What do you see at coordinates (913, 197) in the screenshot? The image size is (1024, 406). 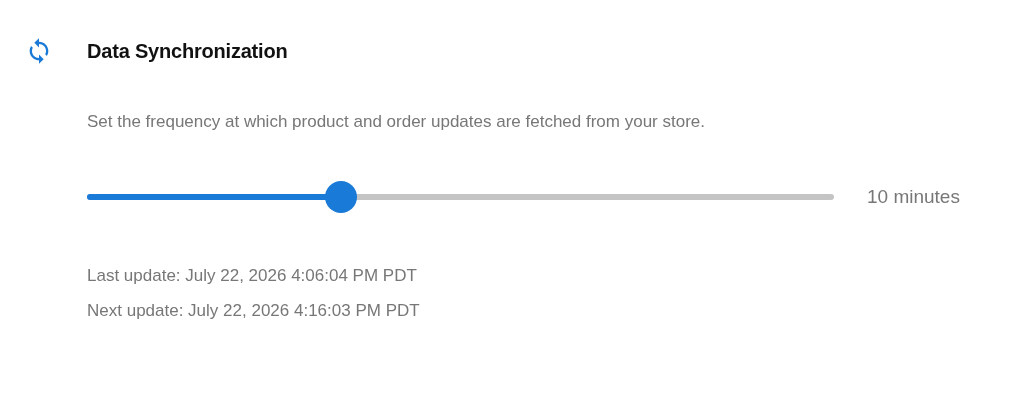 I see `slider-value: 10 minutes` at bounding box center [913, 197].